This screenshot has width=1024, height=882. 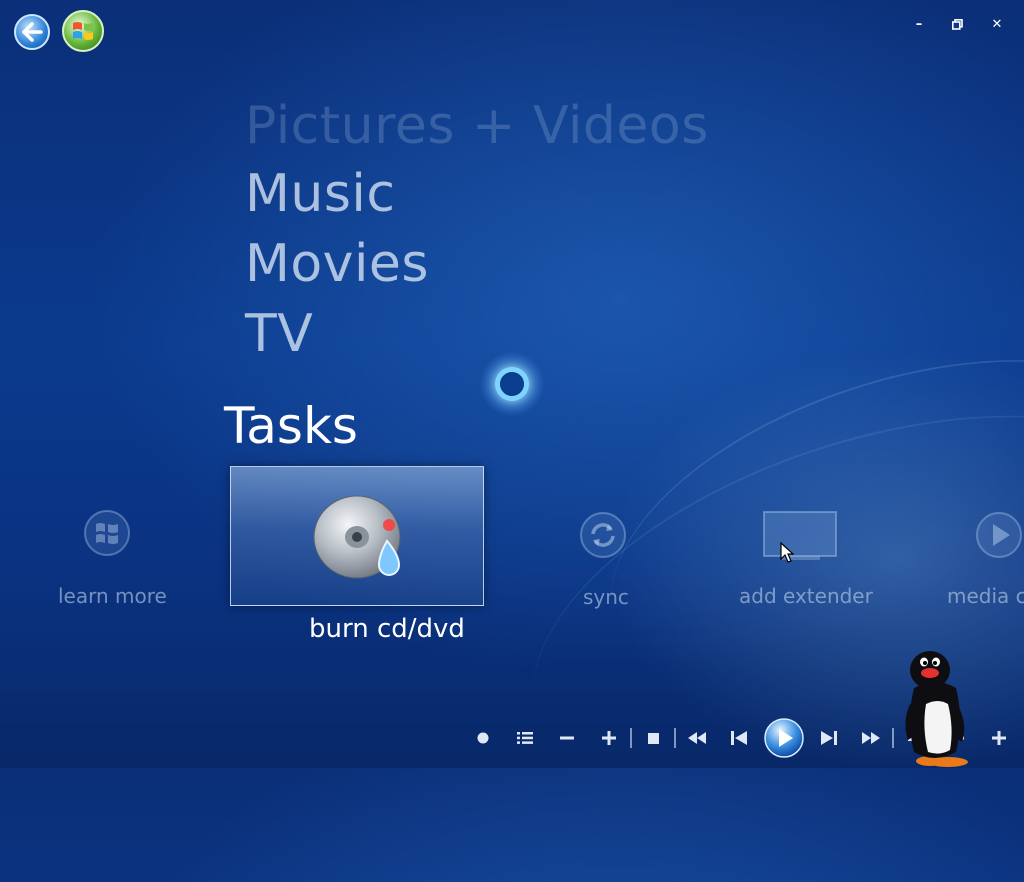 I want to click on windows-start-button, so click(x=83, y=31).